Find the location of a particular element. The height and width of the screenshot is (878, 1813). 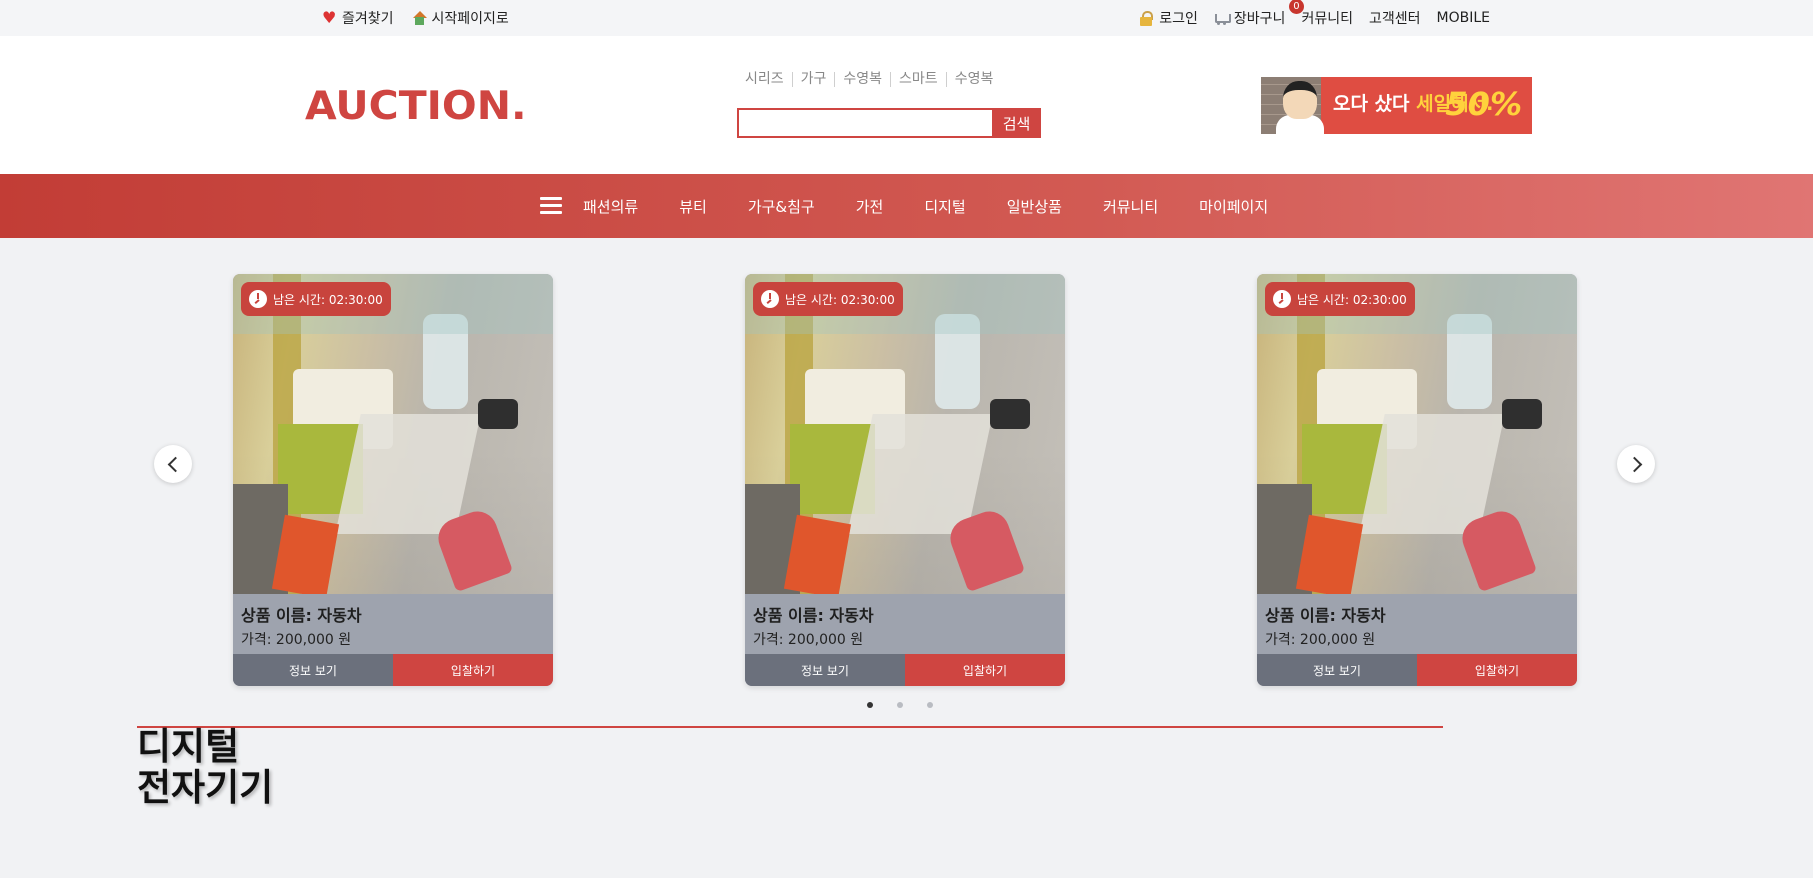

hamburger-menu-icon is located at coordinates (551, 206).